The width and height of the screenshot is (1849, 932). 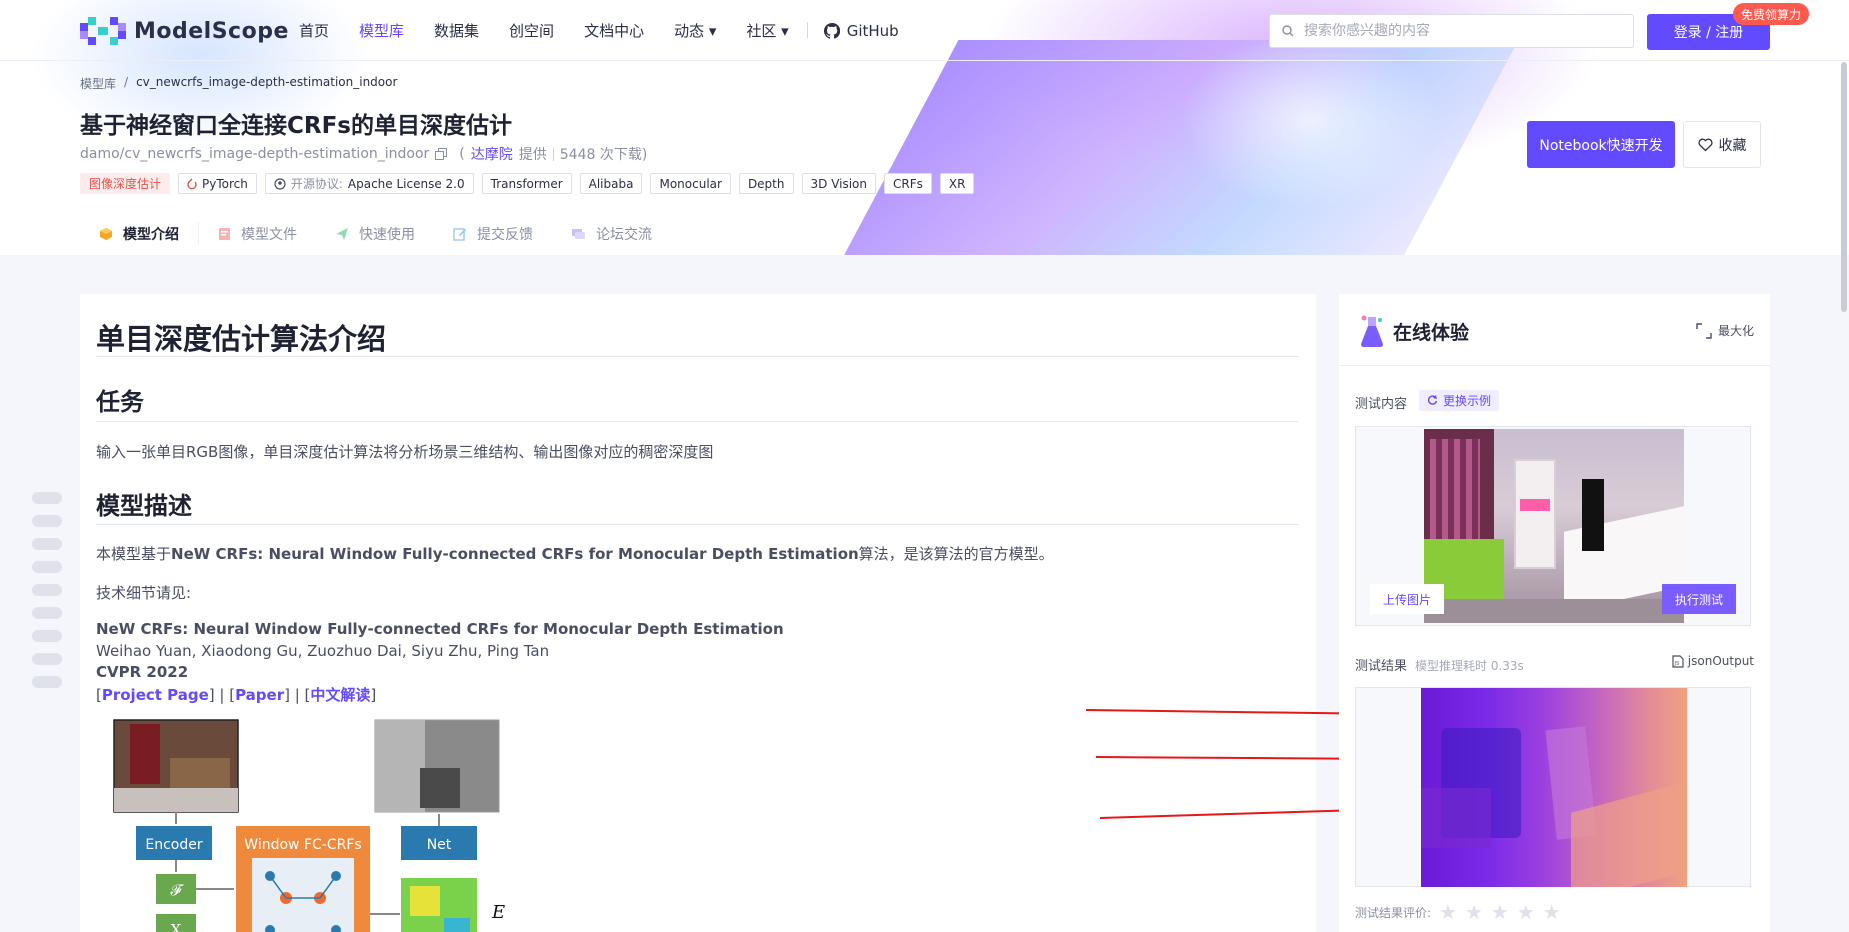 What do you see at coordinates (1678, 661) in the screenshot?
I see `json-file-icon: JS` at bounding box center [1678, 661].